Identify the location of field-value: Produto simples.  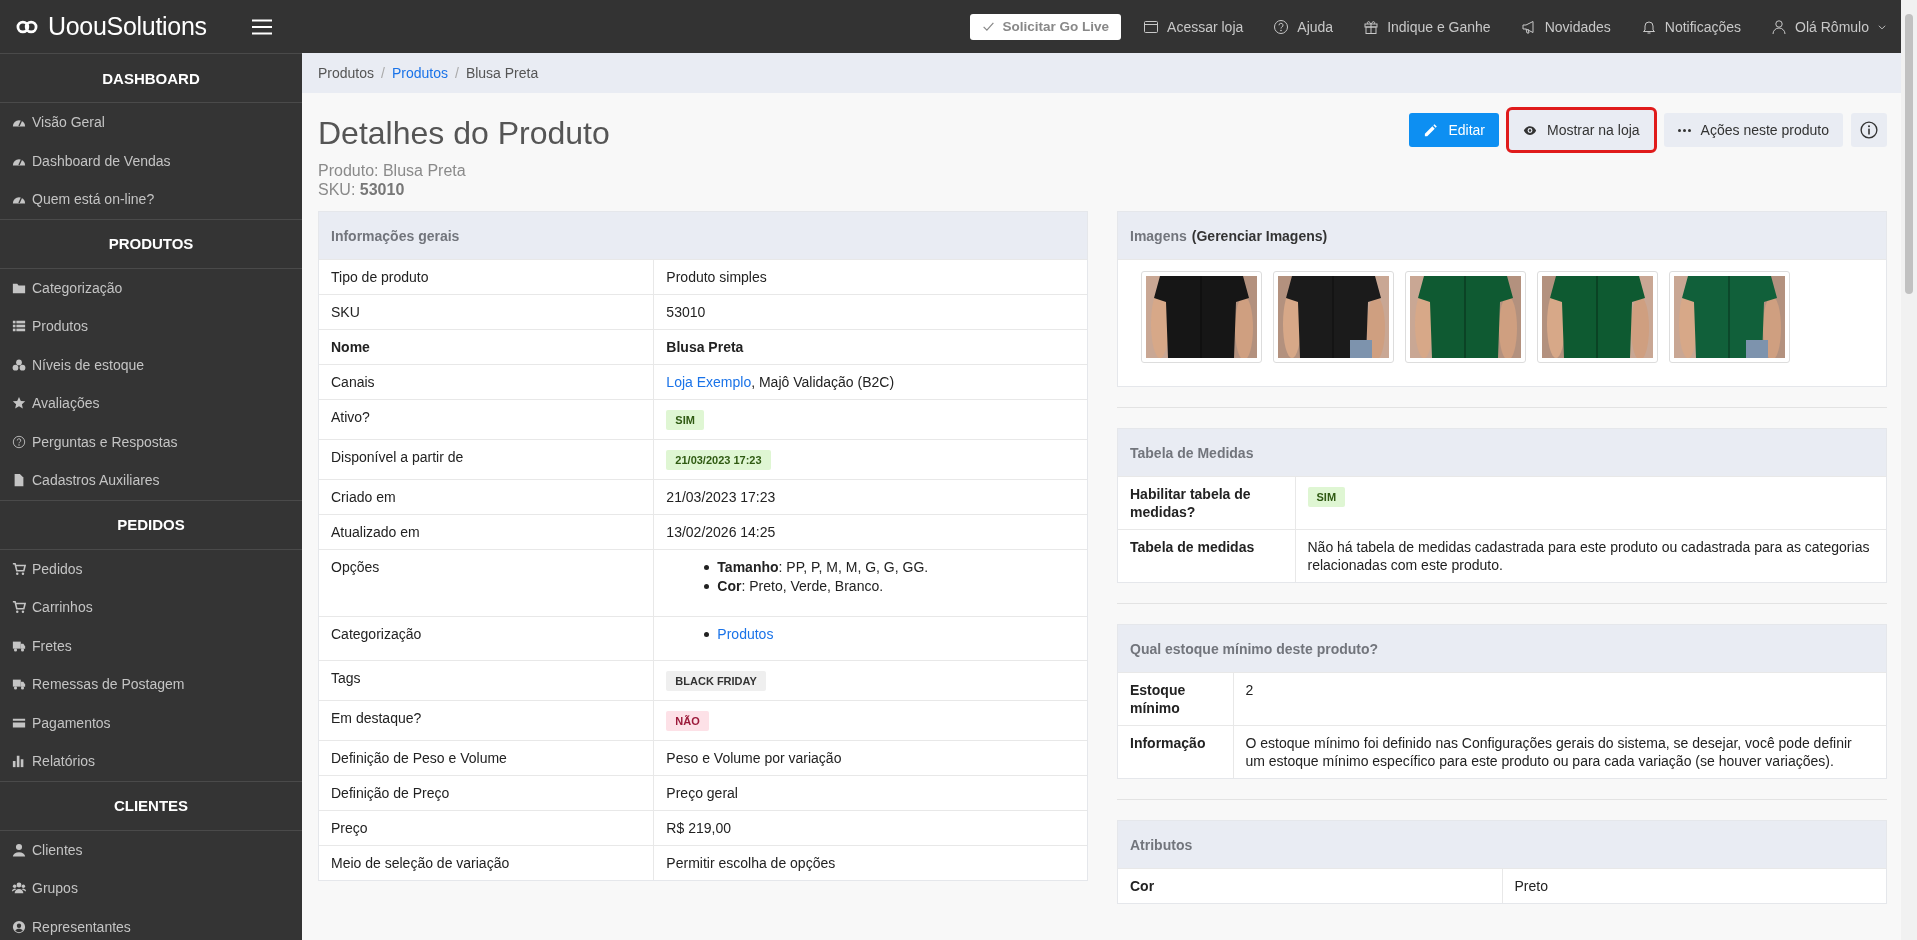
(870, 277).